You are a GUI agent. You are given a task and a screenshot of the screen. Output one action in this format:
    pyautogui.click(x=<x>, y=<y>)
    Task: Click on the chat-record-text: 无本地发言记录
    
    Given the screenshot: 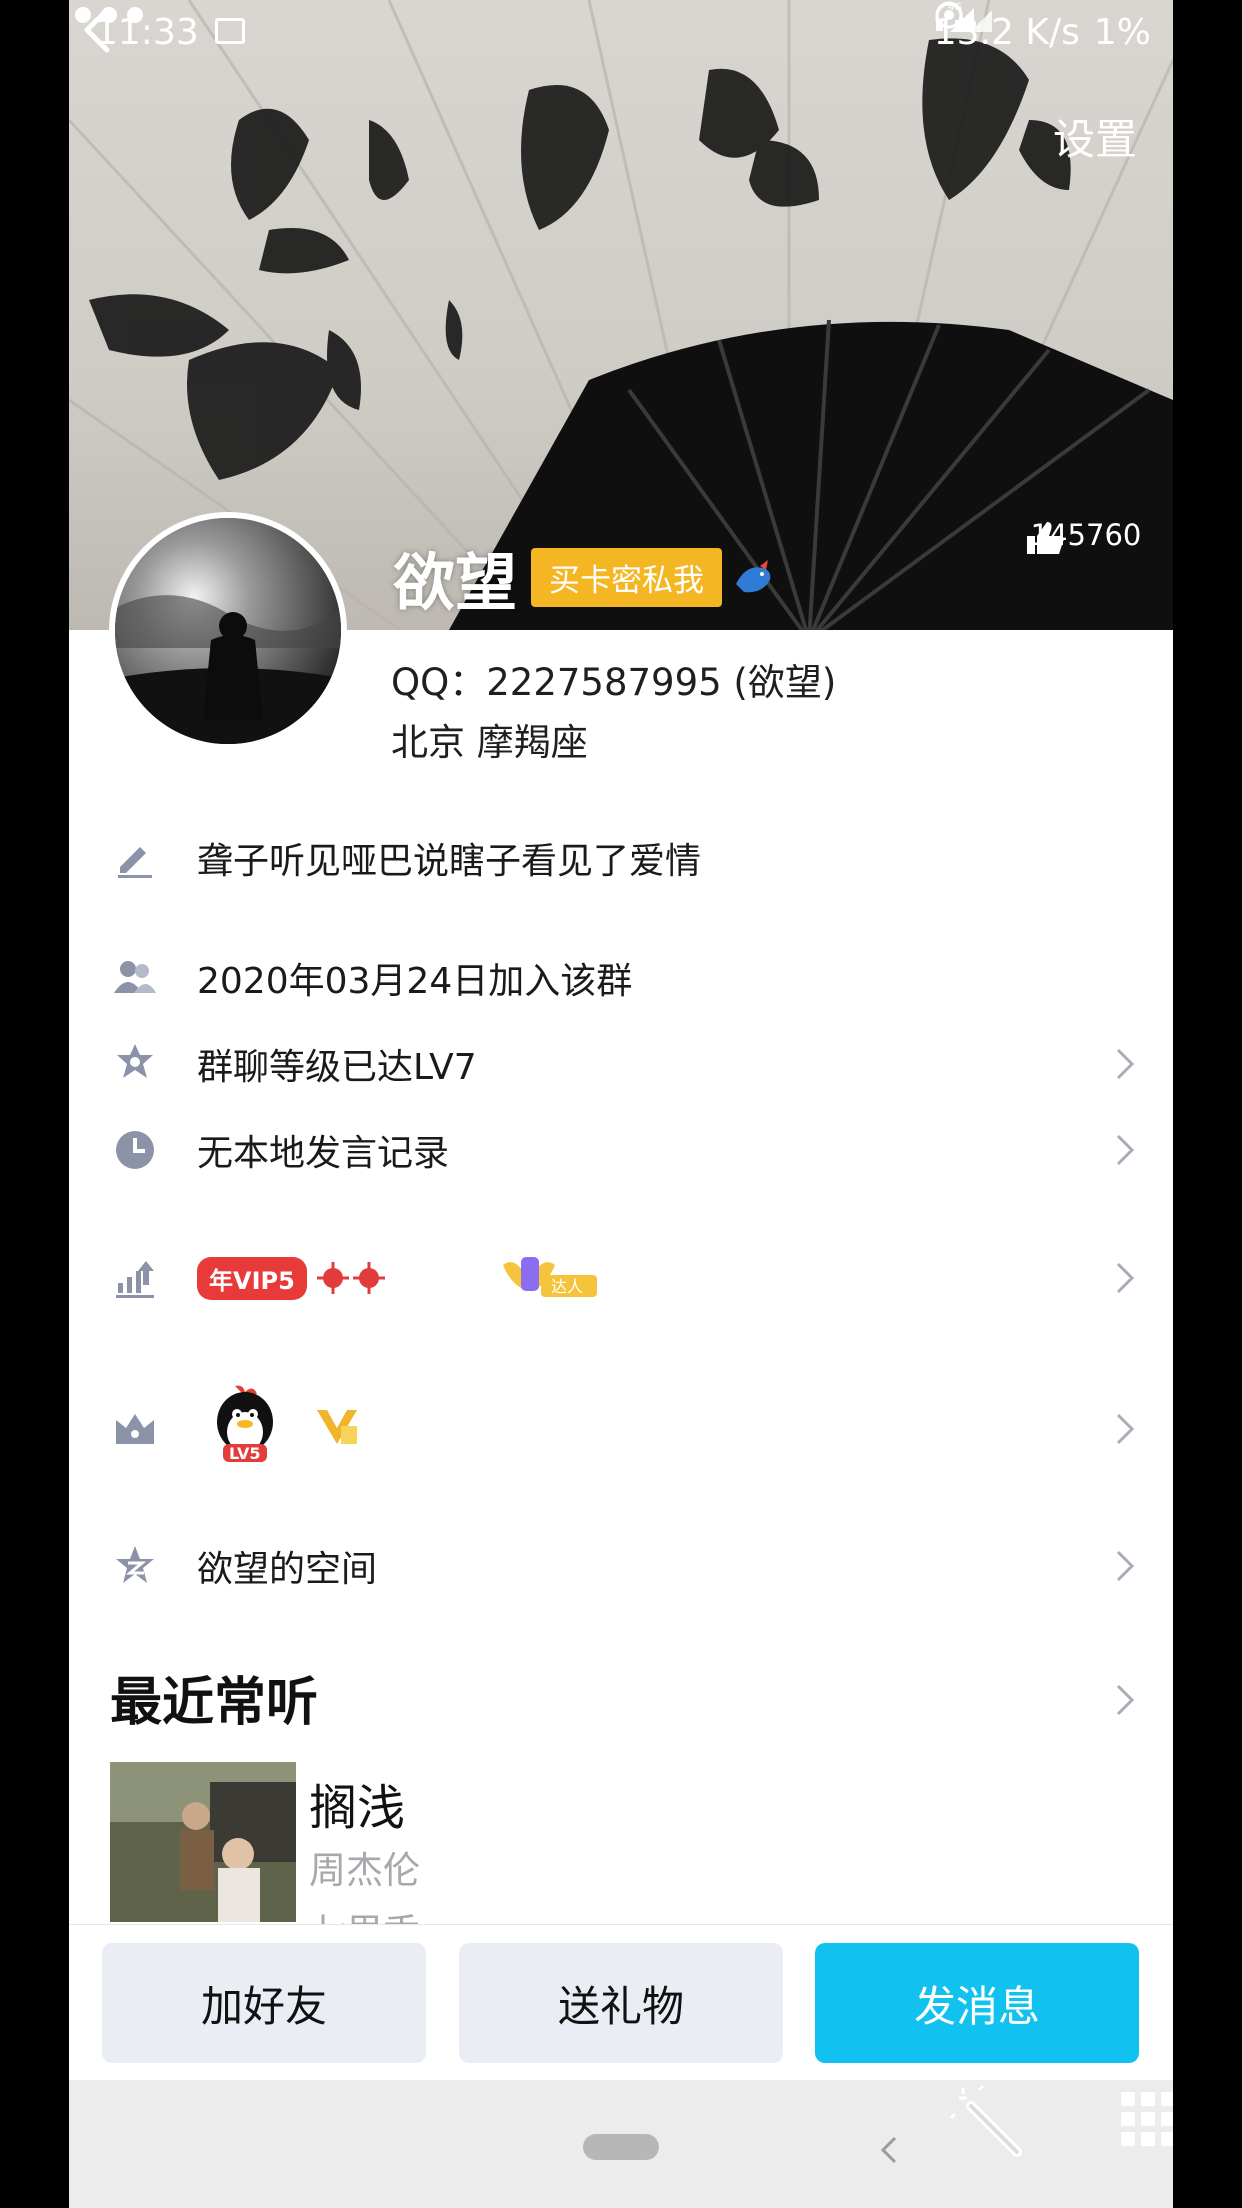 What is the action you would take?
    pyautogui.click(x=323, y=1153)
    